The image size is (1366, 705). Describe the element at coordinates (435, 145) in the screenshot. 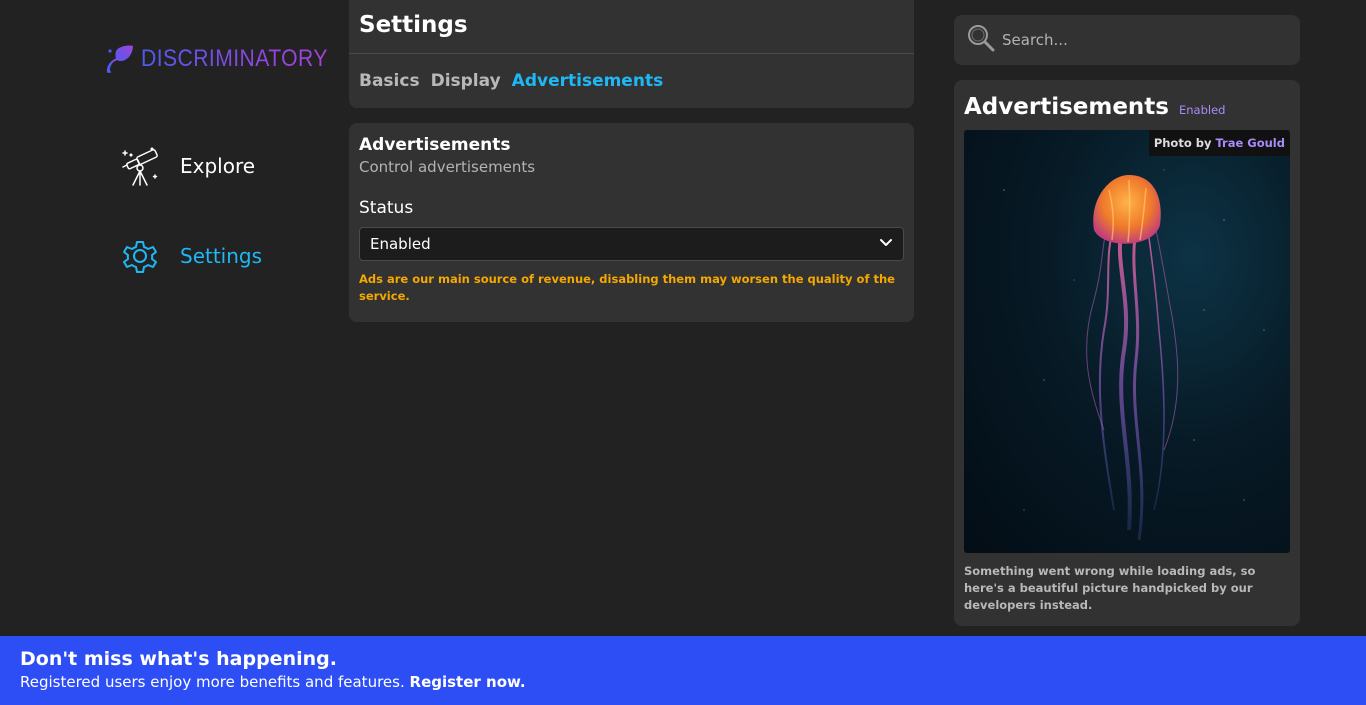

I see `section-title: Advertisements` at that location.